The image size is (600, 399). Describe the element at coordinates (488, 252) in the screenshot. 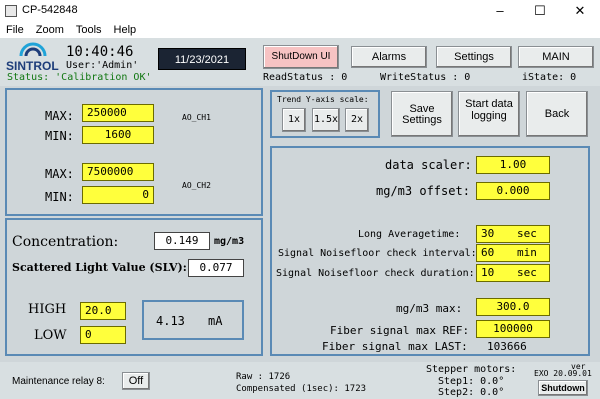

I see `noise-interval-value: 60` at that location.